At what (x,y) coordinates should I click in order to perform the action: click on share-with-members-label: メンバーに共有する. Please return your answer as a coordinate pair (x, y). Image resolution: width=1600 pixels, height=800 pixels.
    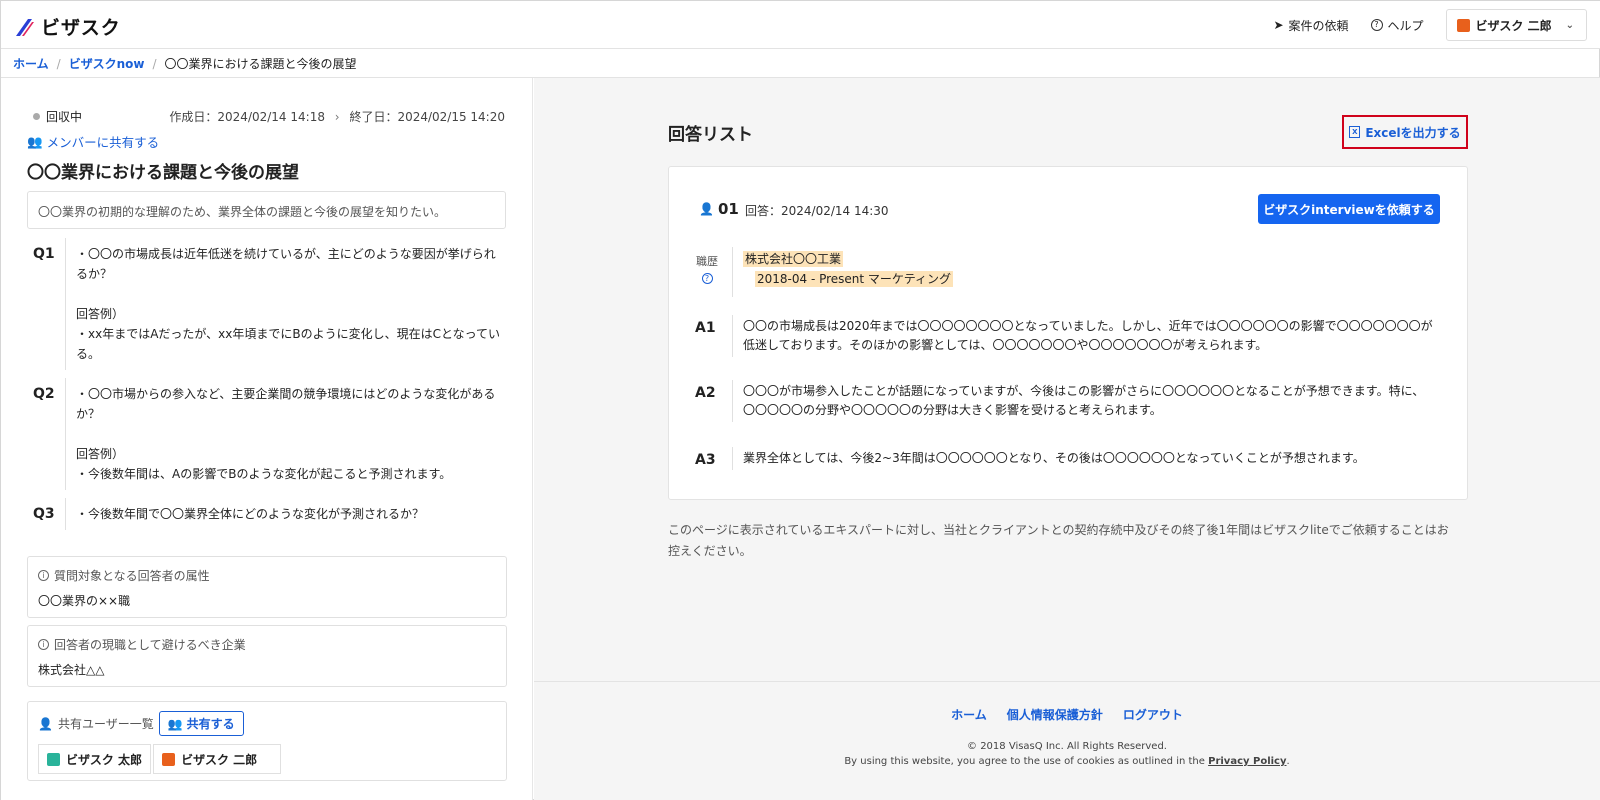
    Looking at the image, I should click on (103, 142).